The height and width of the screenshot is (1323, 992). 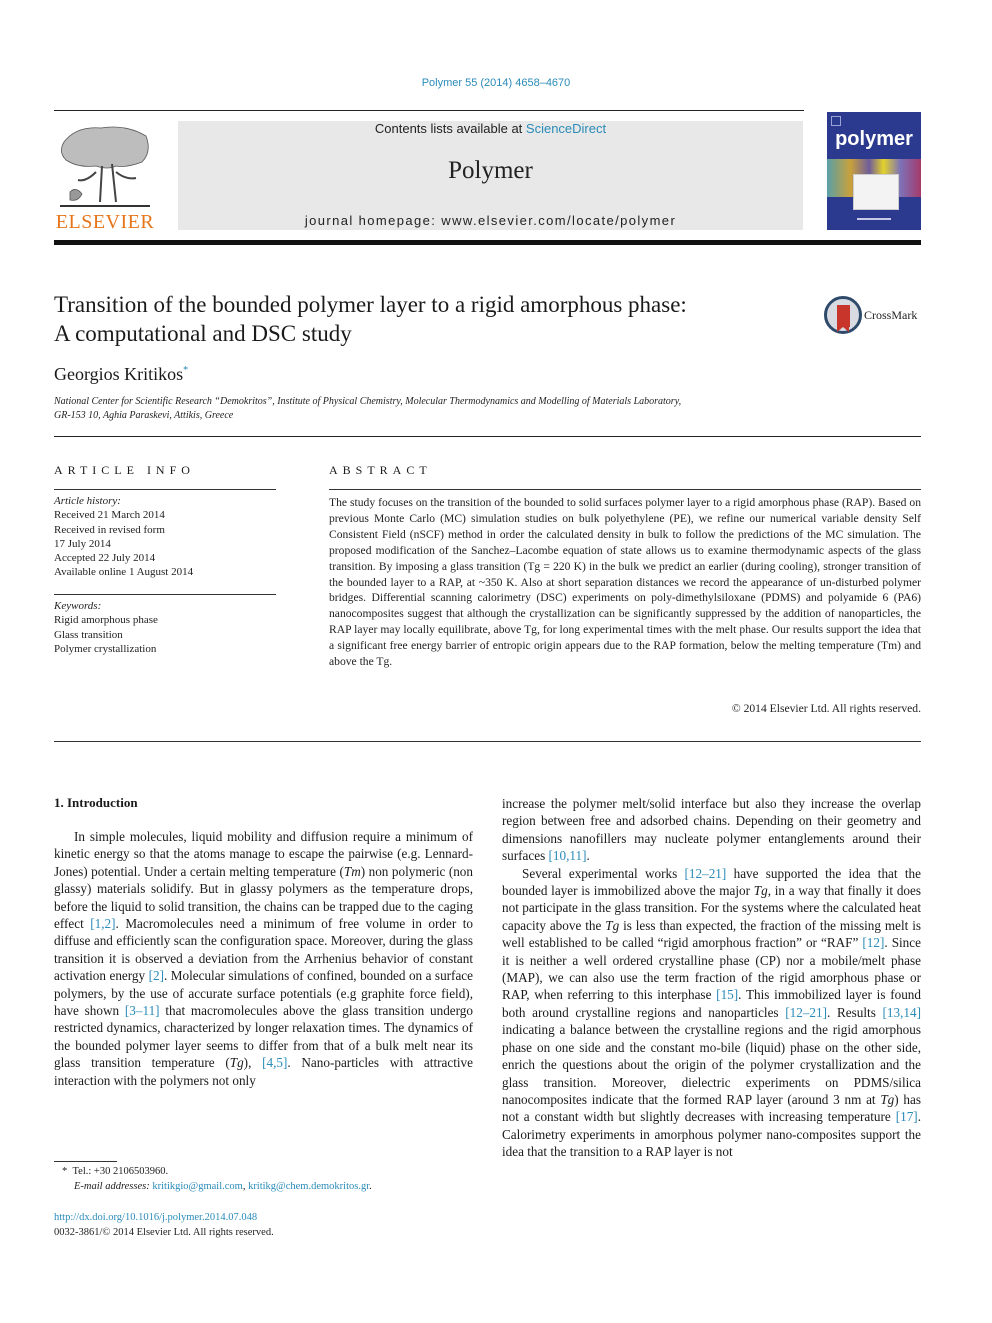 What do you see at coordinates (907, 1116) in the screenshot?
I see `citation-link: [17]` at bounding box center [907, 1116].